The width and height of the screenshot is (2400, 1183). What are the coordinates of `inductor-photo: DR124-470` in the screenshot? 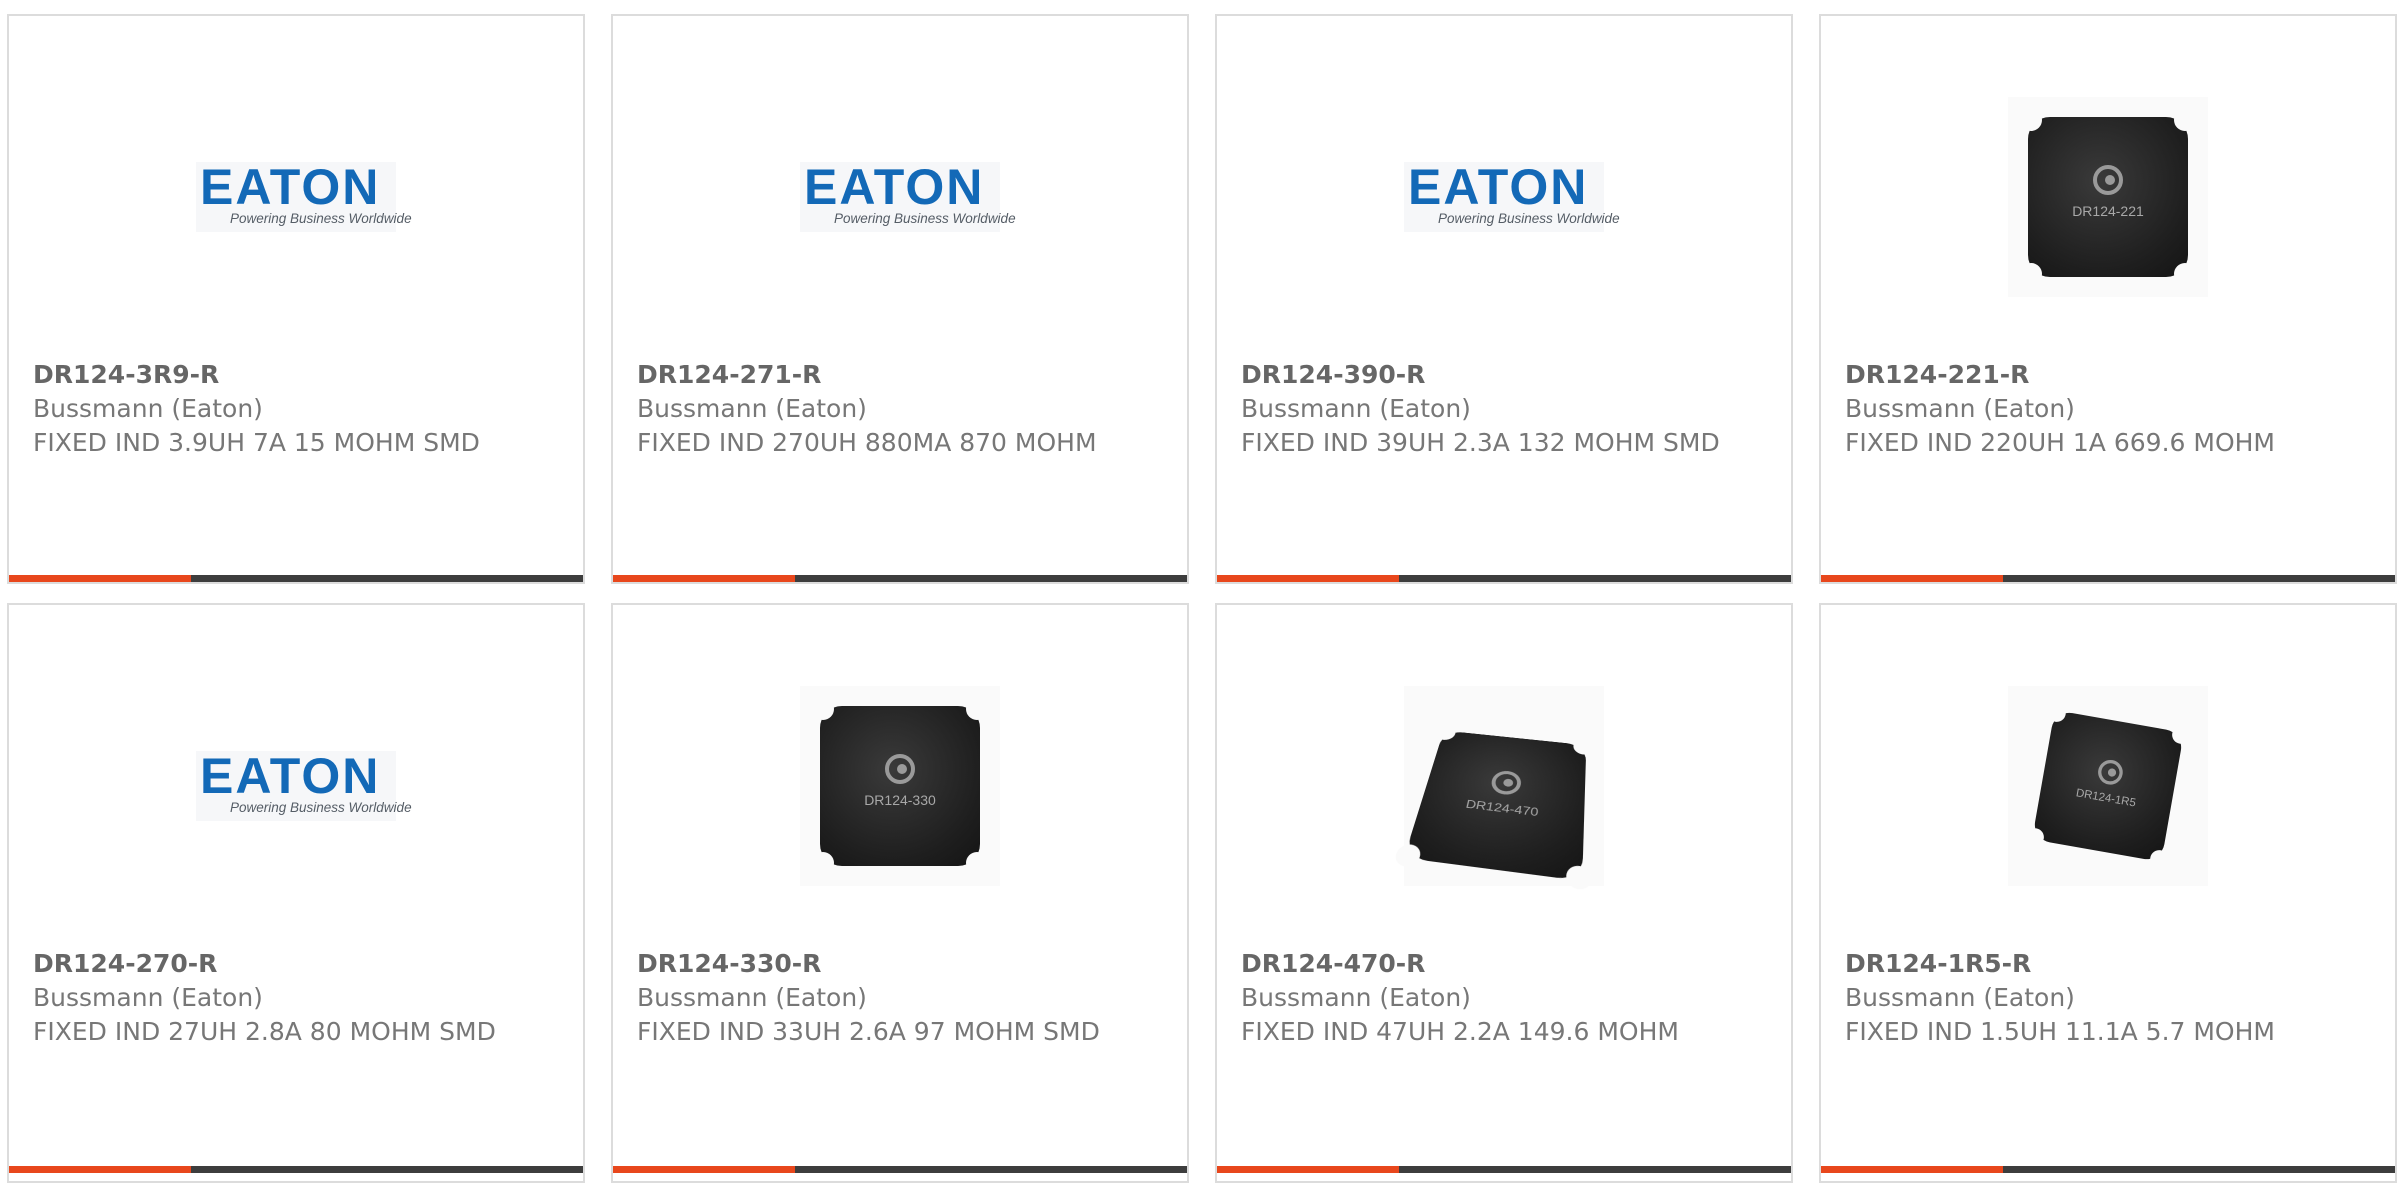 It's located at (1498, 788).